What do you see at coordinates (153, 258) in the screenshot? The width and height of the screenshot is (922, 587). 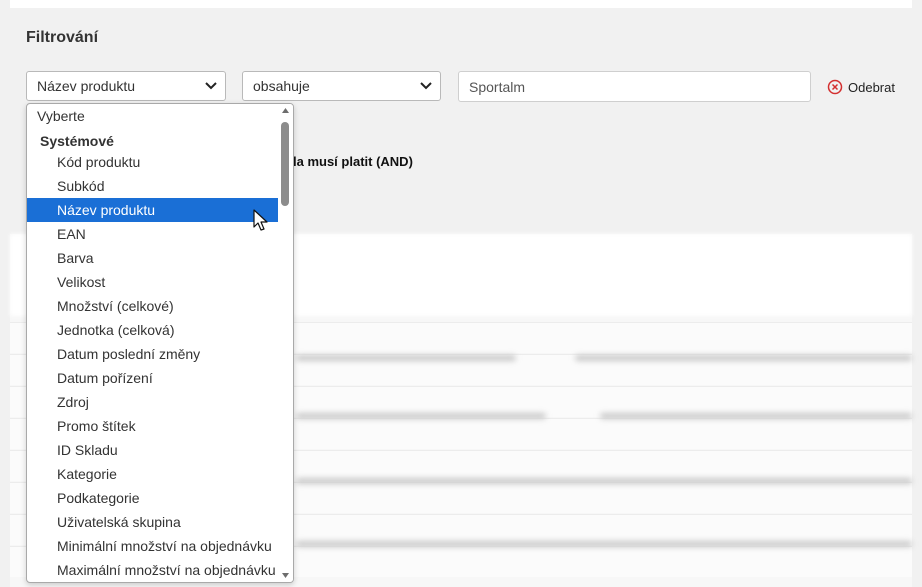 I see `dropdown-option: Barva` at bounding box center [153, 258].